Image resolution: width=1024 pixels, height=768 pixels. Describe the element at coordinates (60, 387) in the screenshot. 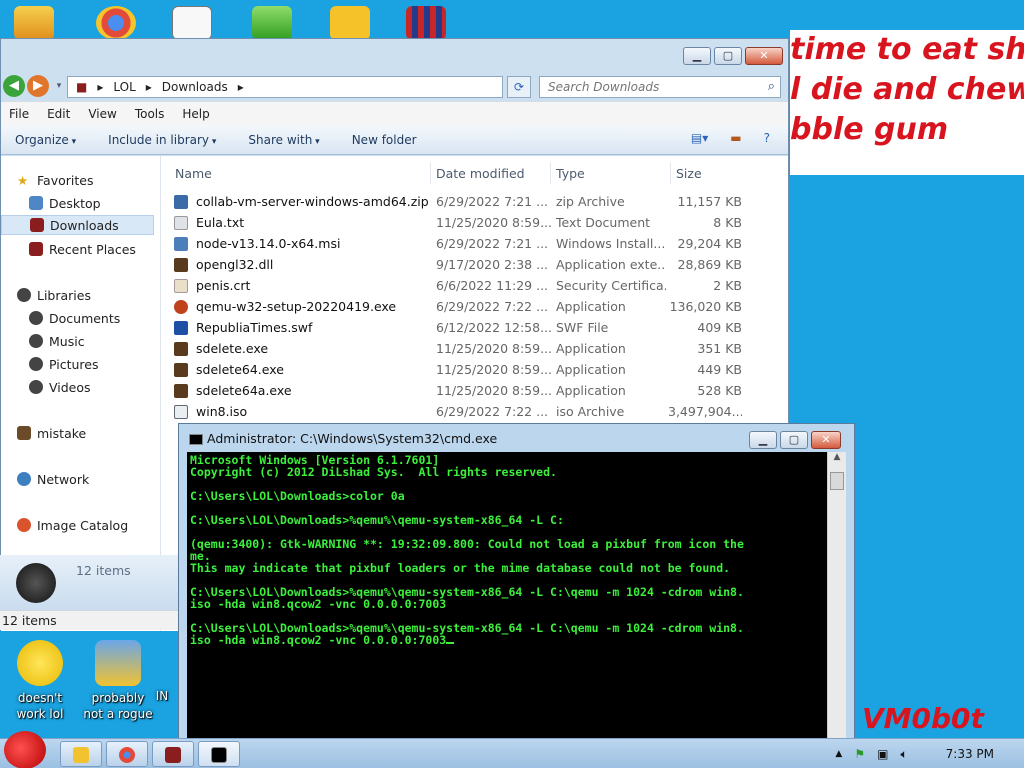

I see `nav-videos: Videos` at that location.